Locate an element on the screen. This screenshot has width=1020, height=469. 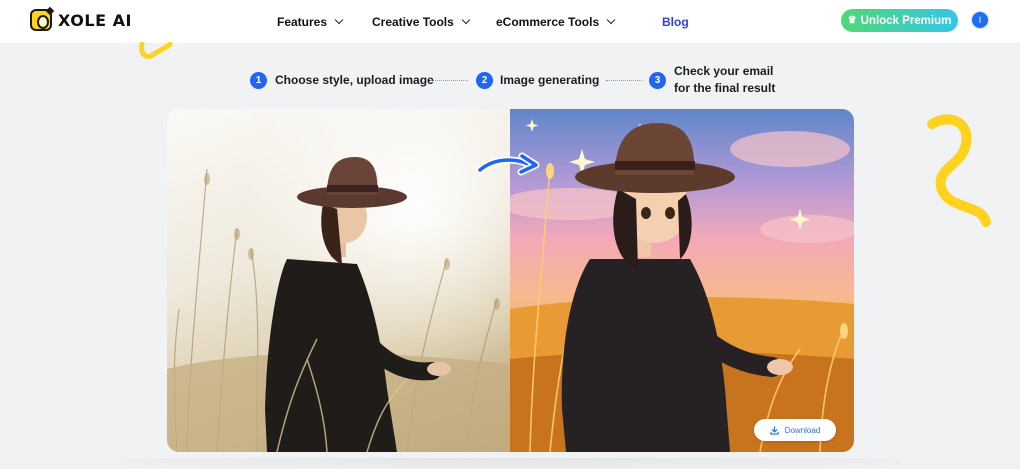
brand-logo: XOLE AI is located at coordinates (81, 20).